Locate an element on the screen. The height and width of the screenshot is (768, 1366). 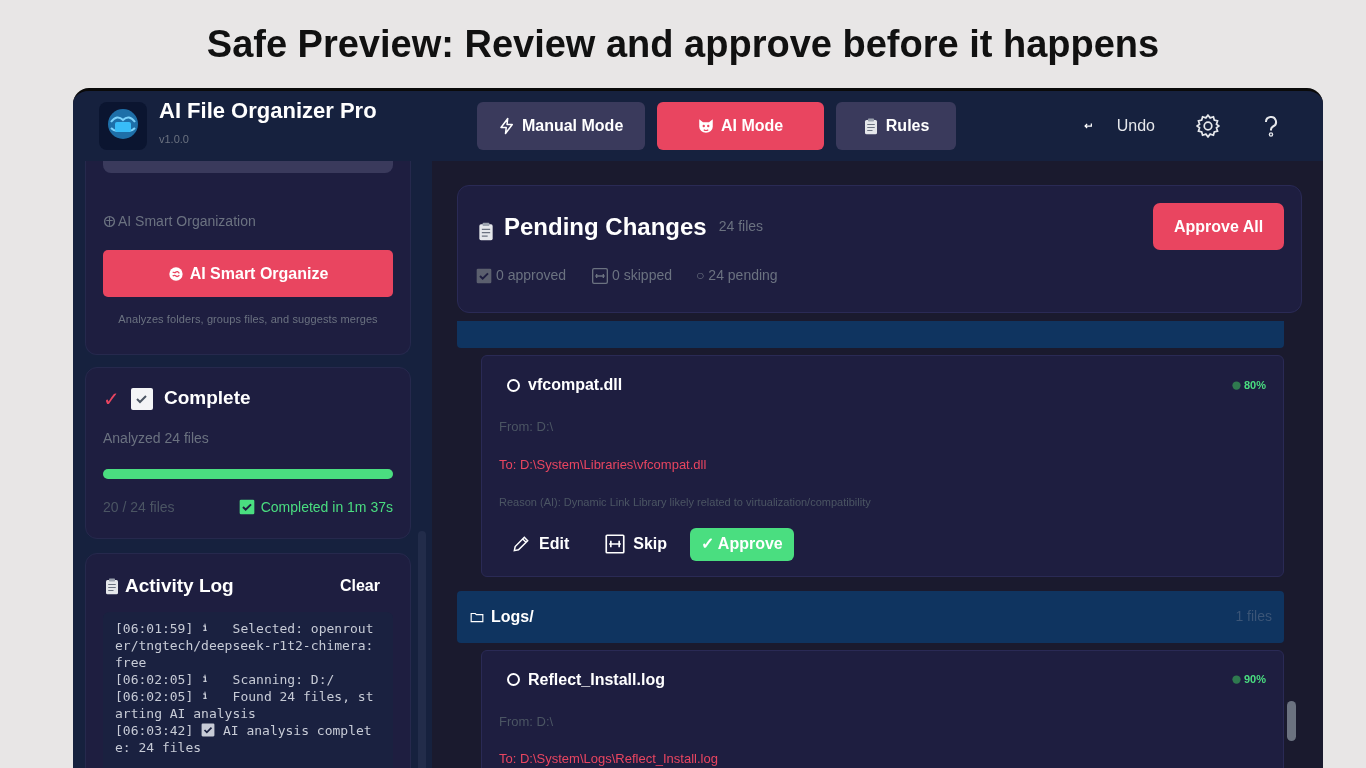
undo-button: Undo is located at coordinates (1118, 126).